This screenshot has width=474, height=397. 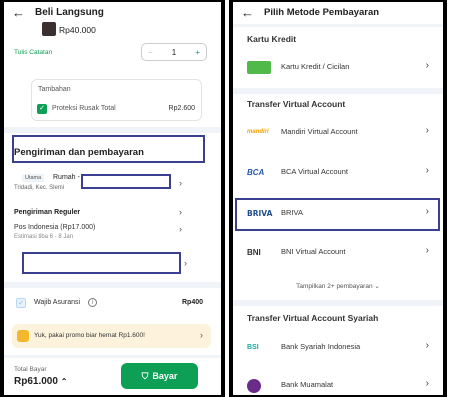 I want to click on pay-button: ⛉ Bayar, so click(x=159, y=376).